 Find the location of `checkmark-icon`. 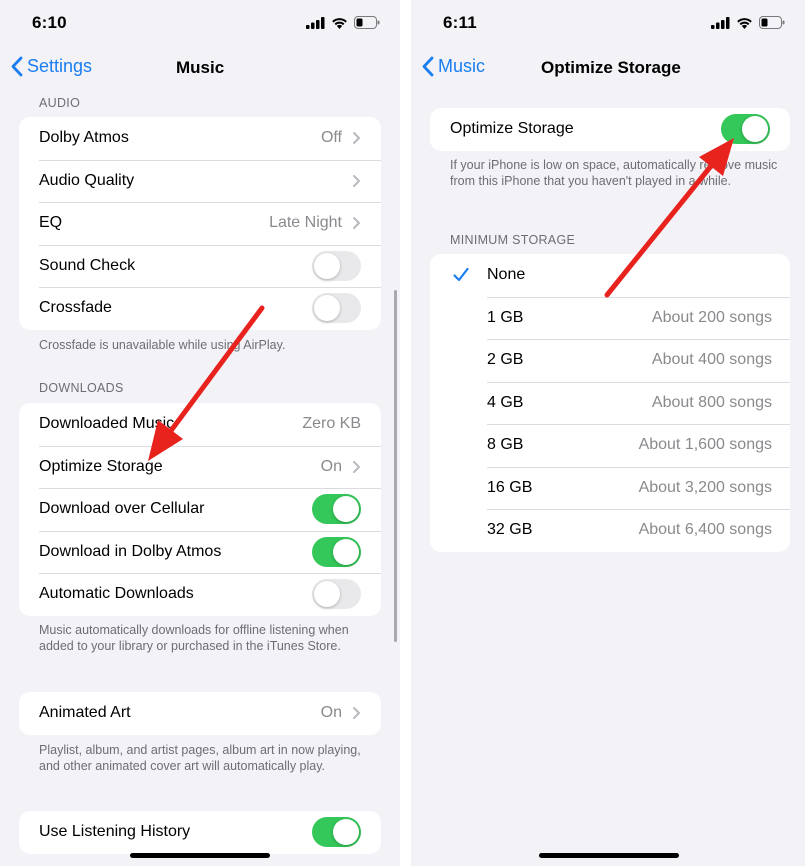

checkmark-icon is located at coordinates (461, 274).